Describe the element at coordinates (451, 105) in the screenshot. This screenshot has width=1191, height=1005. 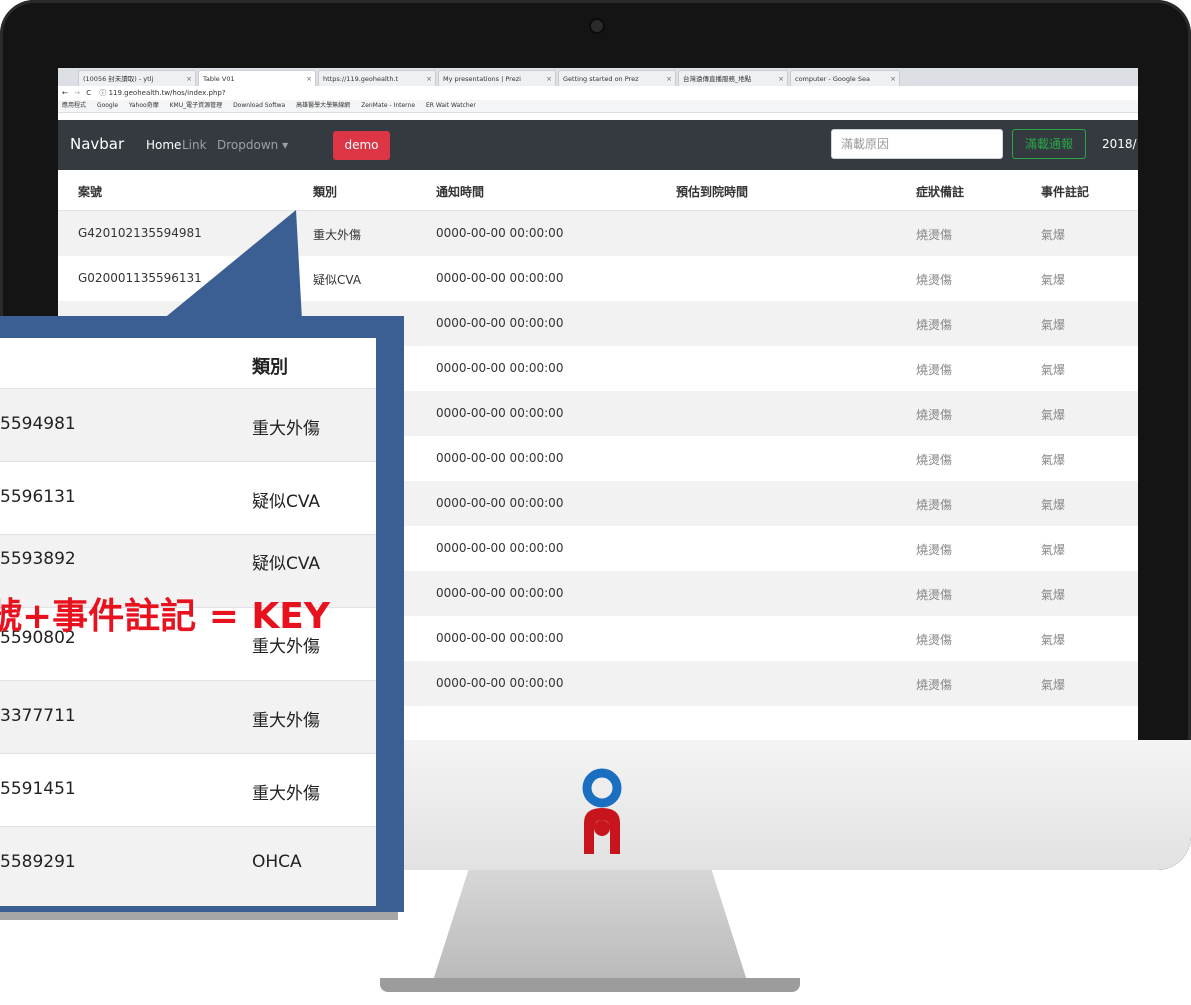
I see `bookmark-item: ER Wait Watcher` at that location.